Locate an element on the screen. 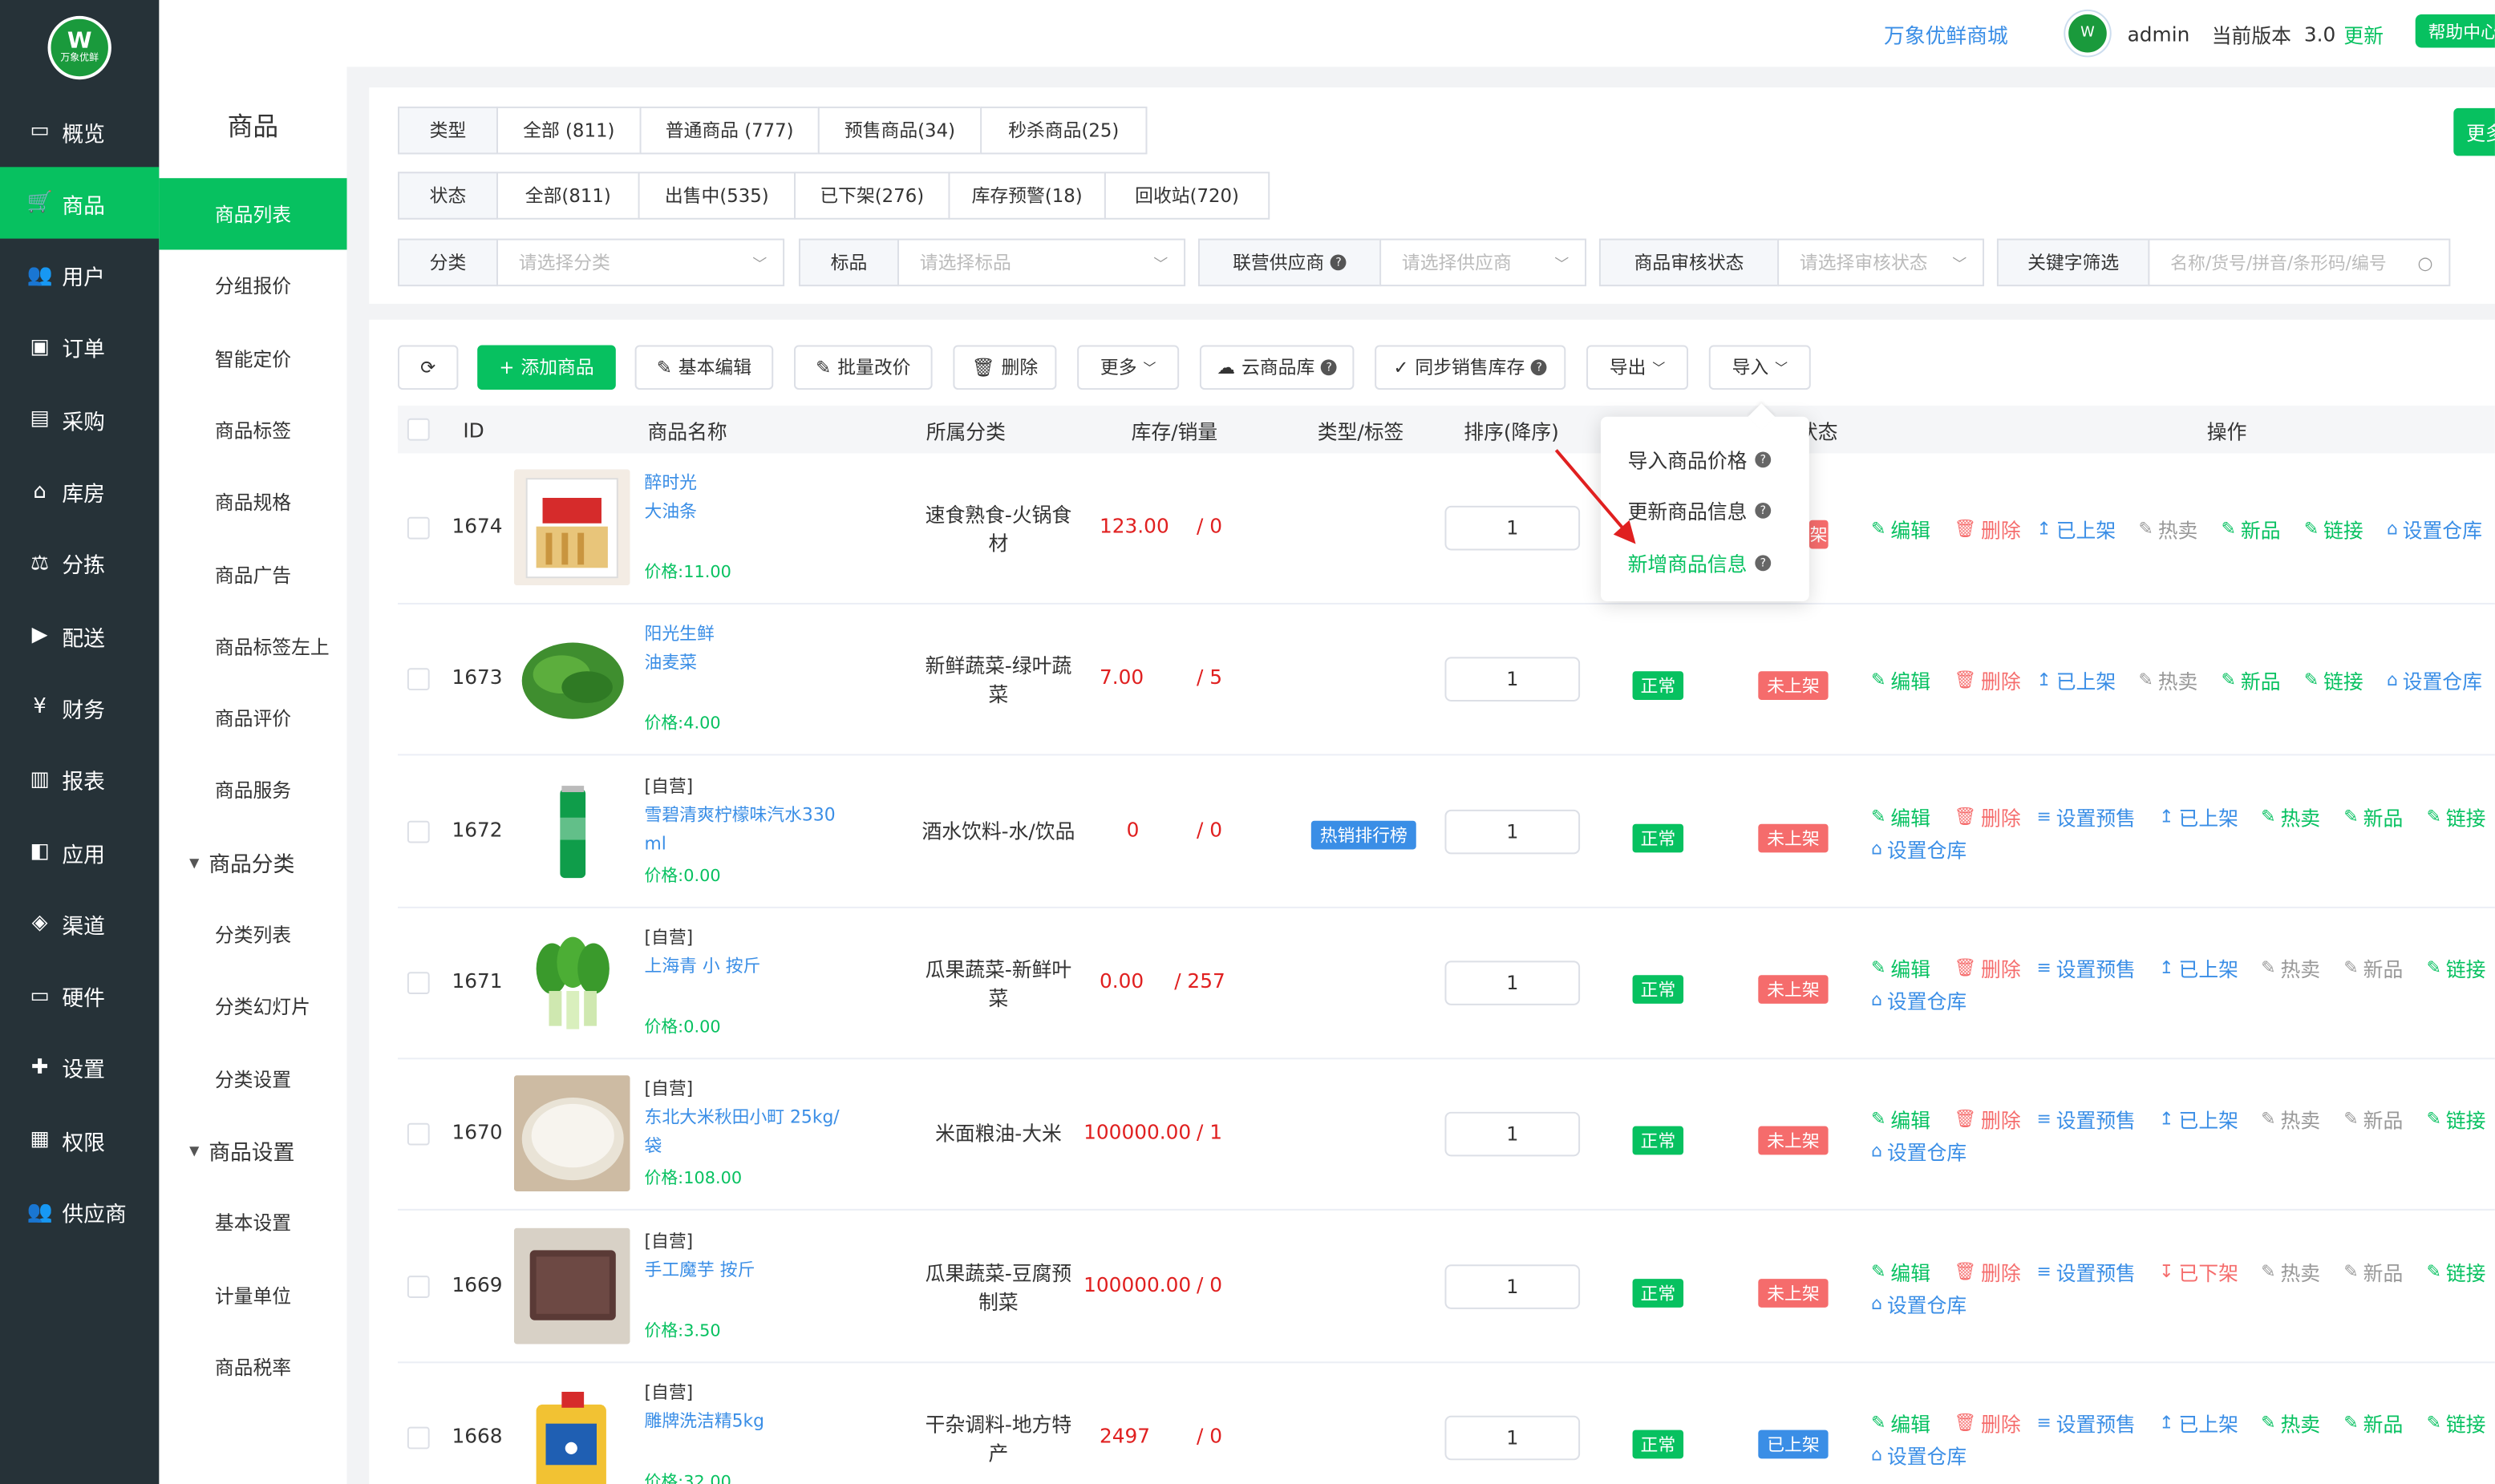 The image size is (2495, 1484). sidebar-item-7: ⚖ 分拣 is located at coordinates (79, 563).